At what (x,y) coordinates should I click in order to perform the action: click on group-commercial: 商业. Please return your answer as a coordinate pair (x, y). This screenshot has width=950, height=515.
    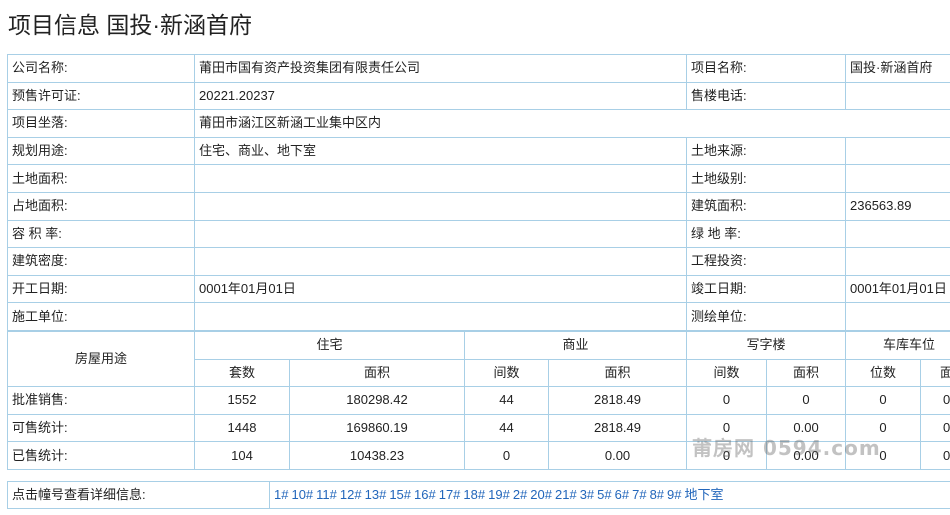
    Looking at the image, I should click on (576, 345).